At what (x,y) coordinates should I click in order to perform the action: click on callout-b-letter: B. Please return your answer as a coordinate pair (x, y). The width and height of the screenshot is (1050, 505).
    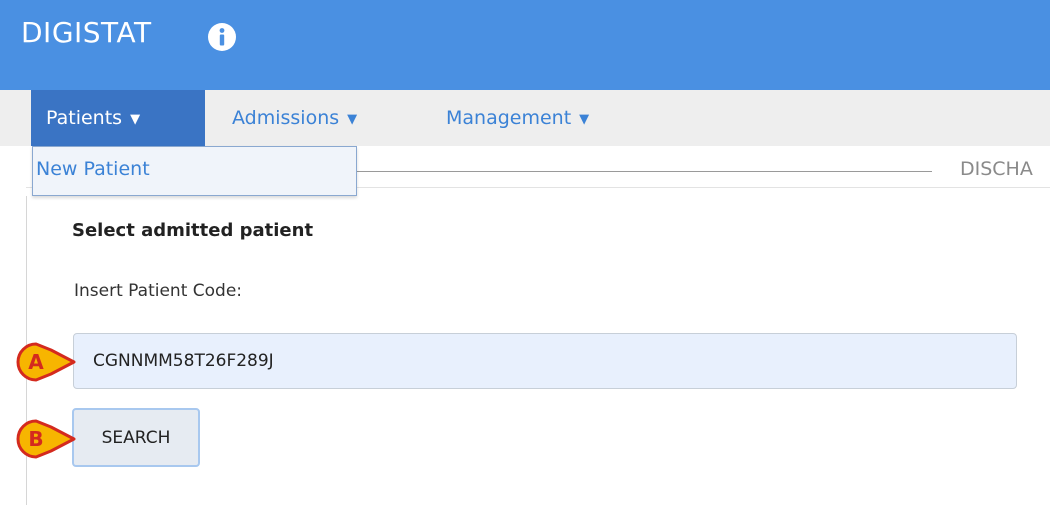
    Looking at the image, I should click on (35, 439).